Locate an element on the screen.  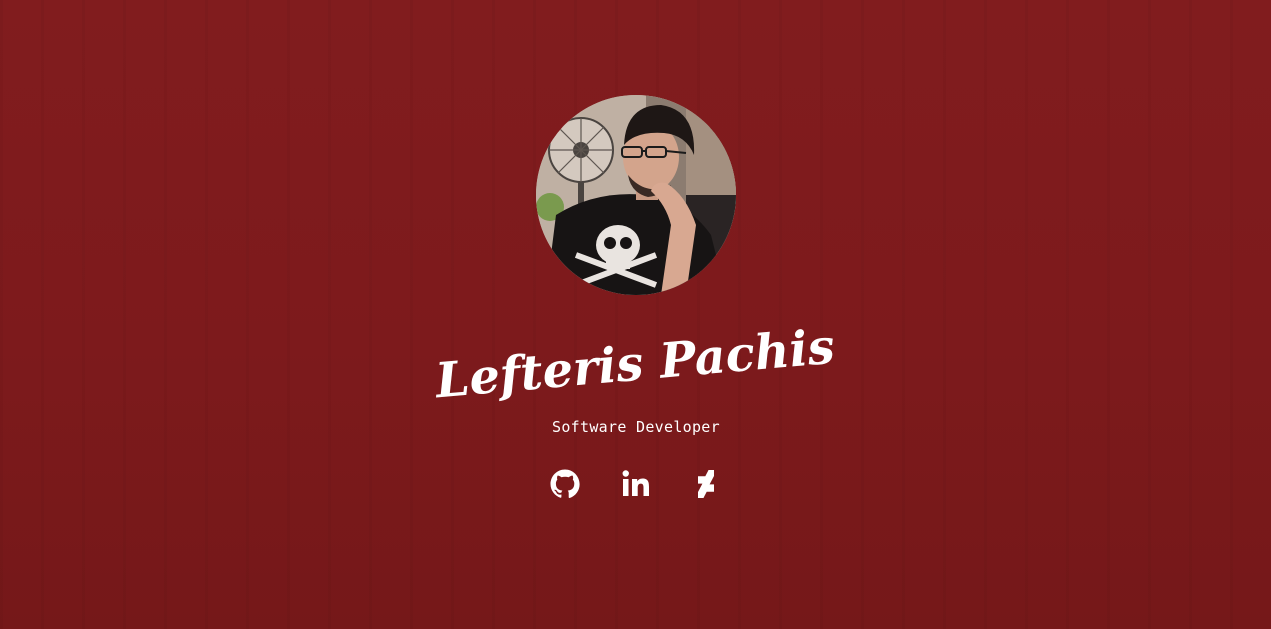
avatar is located at coordinates (636, 195).